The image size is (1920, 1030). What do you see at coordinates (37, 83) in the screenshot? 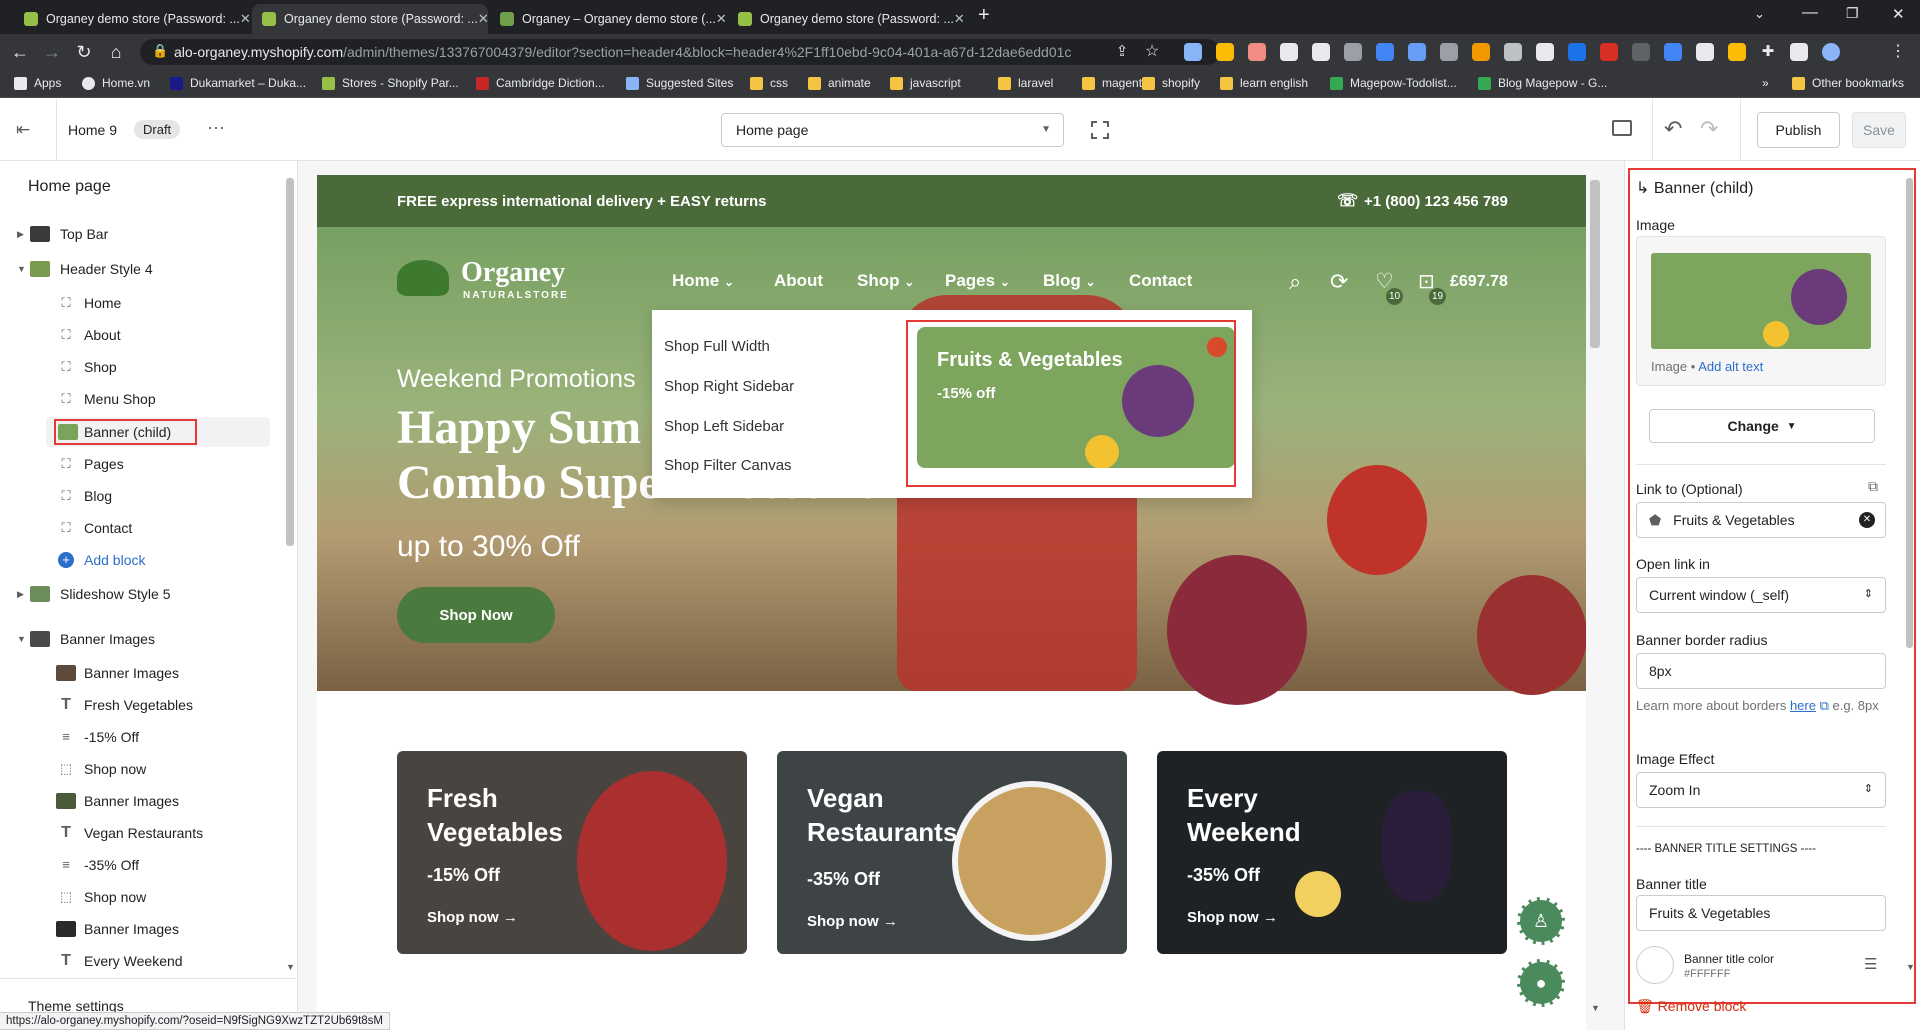
I see `bookmark-apps: Apps` at bounding box center [37, 83].